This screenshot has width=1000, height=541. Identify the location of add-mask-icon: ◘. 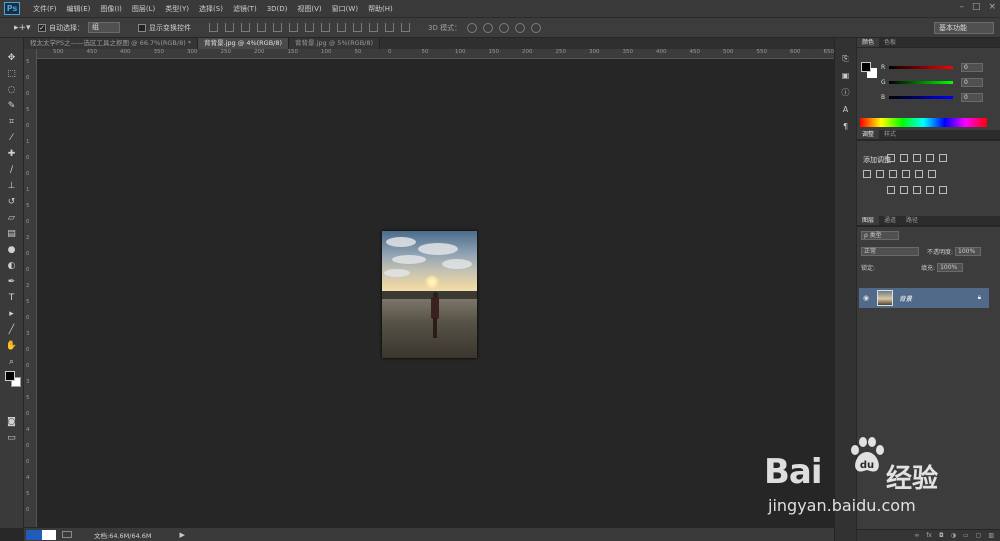
(941, 535).